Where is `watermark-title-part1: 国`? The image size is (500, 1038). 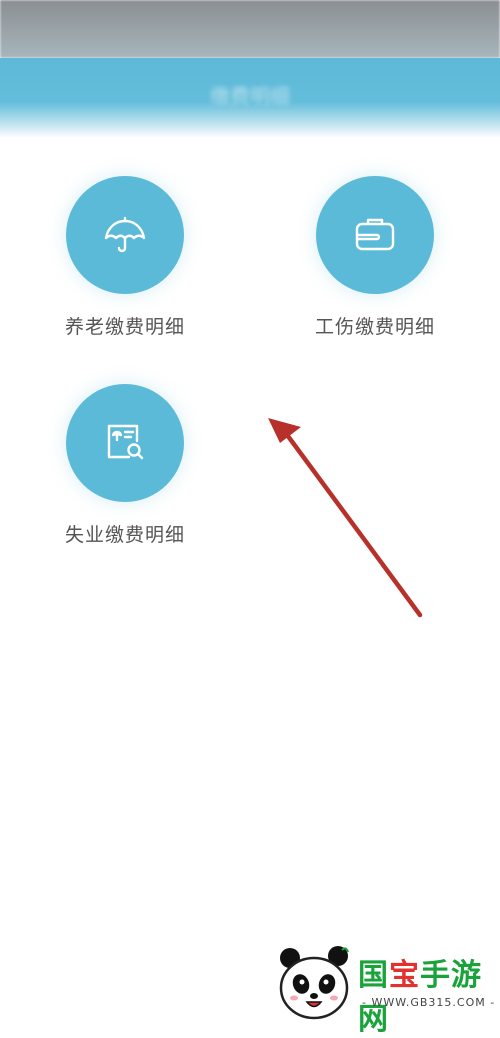 watermark-title-part1: 国 is located at coordinates (373, 975).